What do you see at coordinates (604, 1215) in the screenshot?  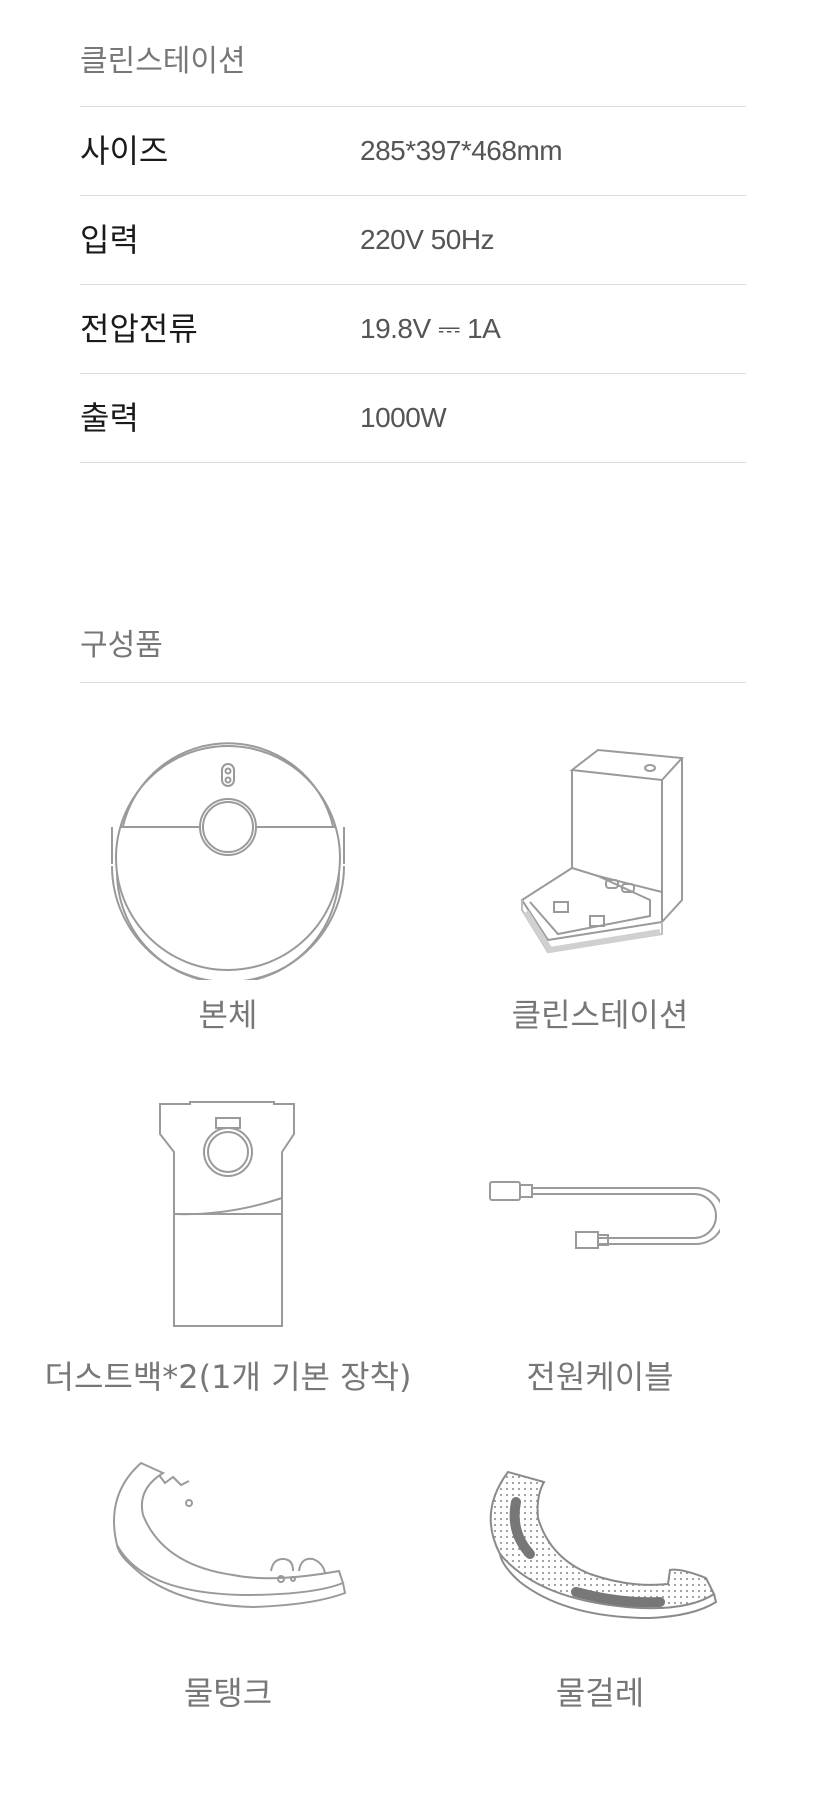 I see `power-cable-icon` at bounding box center [604, 1215].